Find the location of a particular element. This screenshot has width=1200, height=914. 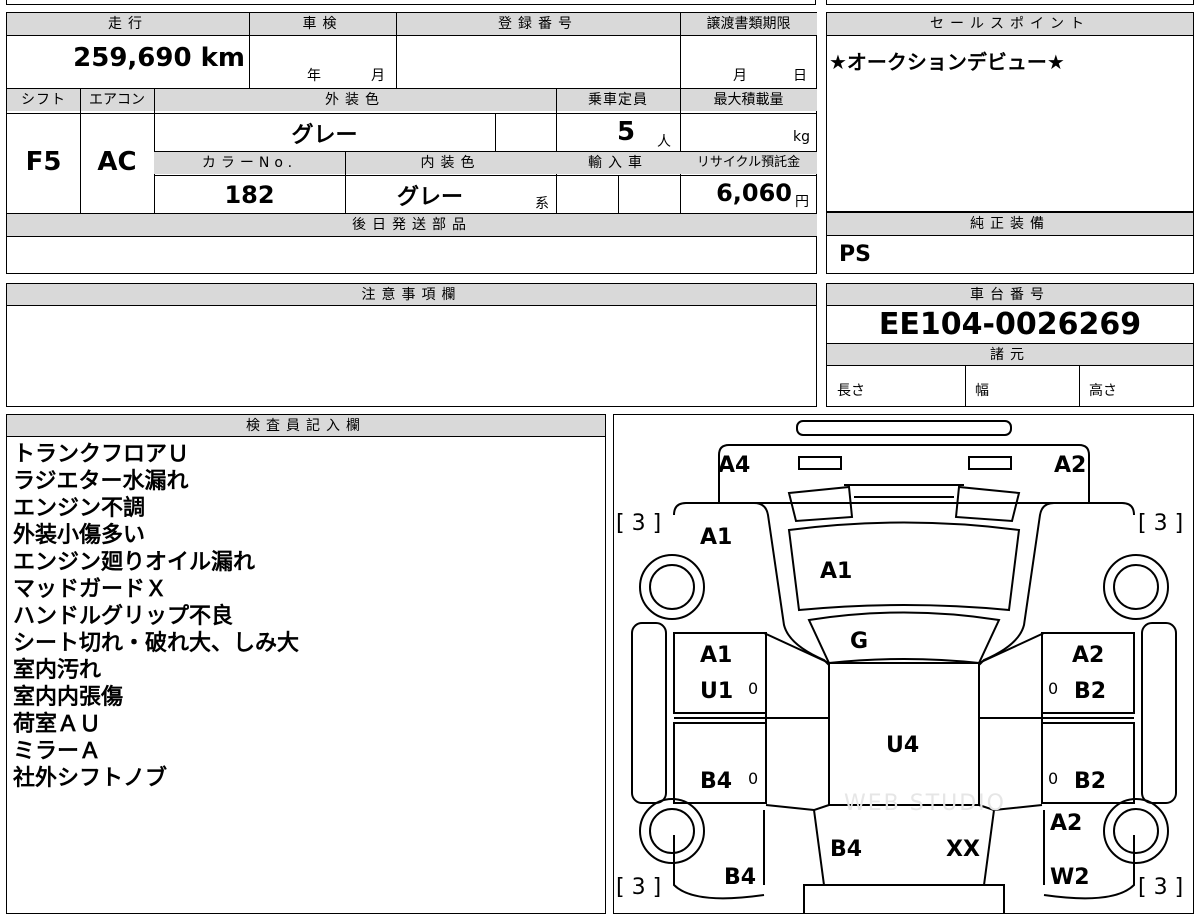

color-no-header: カラーNo. is located at coordinates (249, 163).